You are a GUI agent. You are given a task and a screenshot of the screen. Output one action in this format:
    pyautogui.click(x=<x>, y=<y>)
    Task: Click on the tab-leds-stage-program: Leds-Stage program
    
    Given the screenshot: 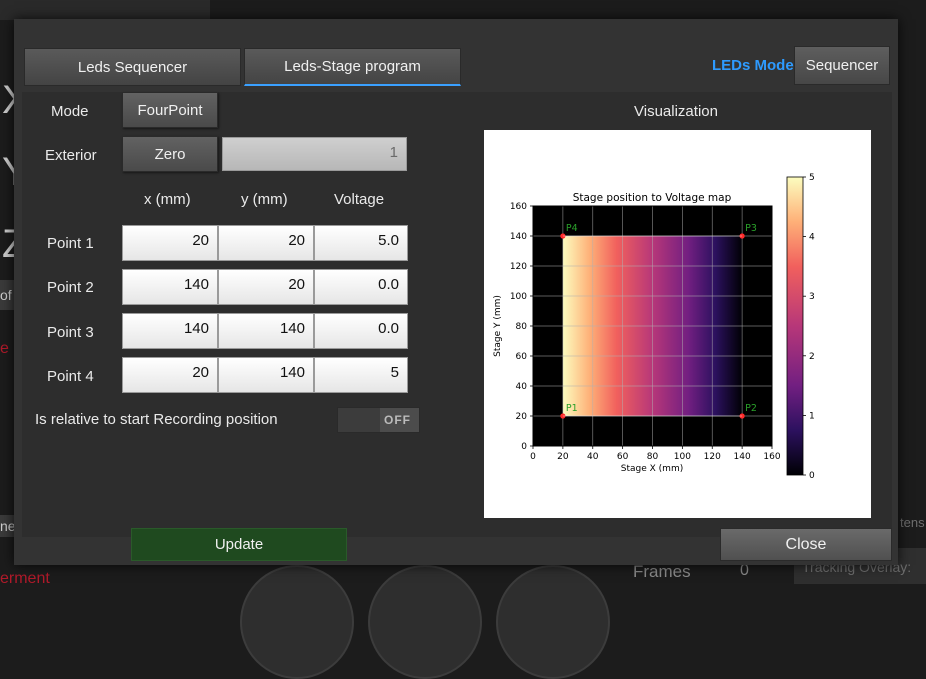 What is the action you would take?
    pyautogui.click(x=352, y=67)
    